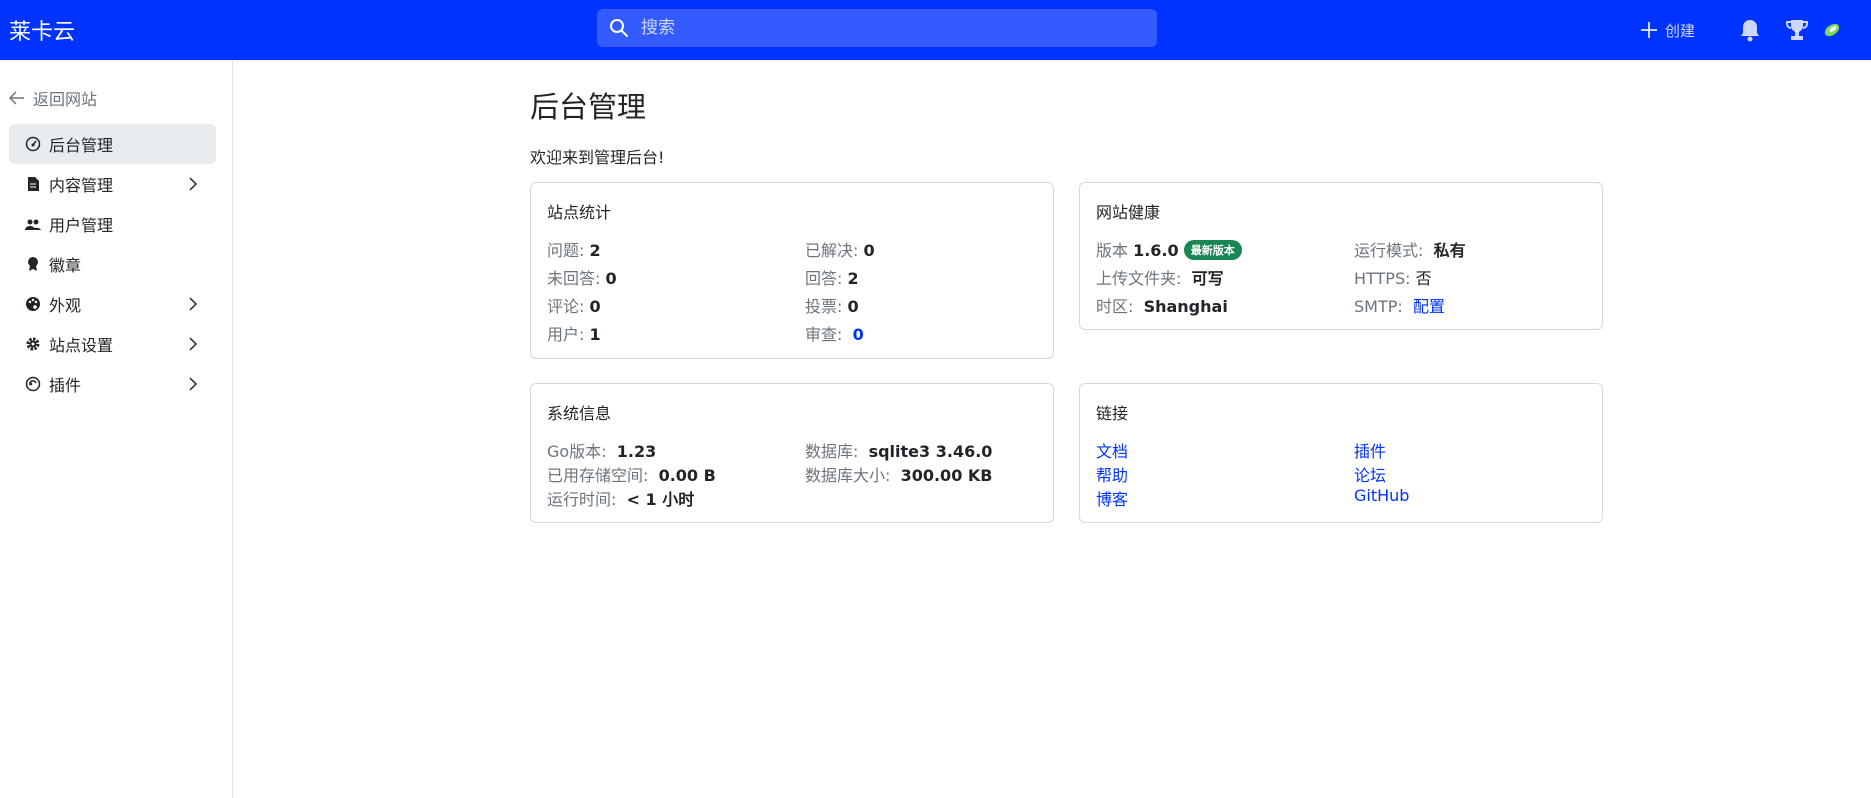 The image size is (1871, 798). I want to click on smtp-config-link: 配置, so click(1429, 306).